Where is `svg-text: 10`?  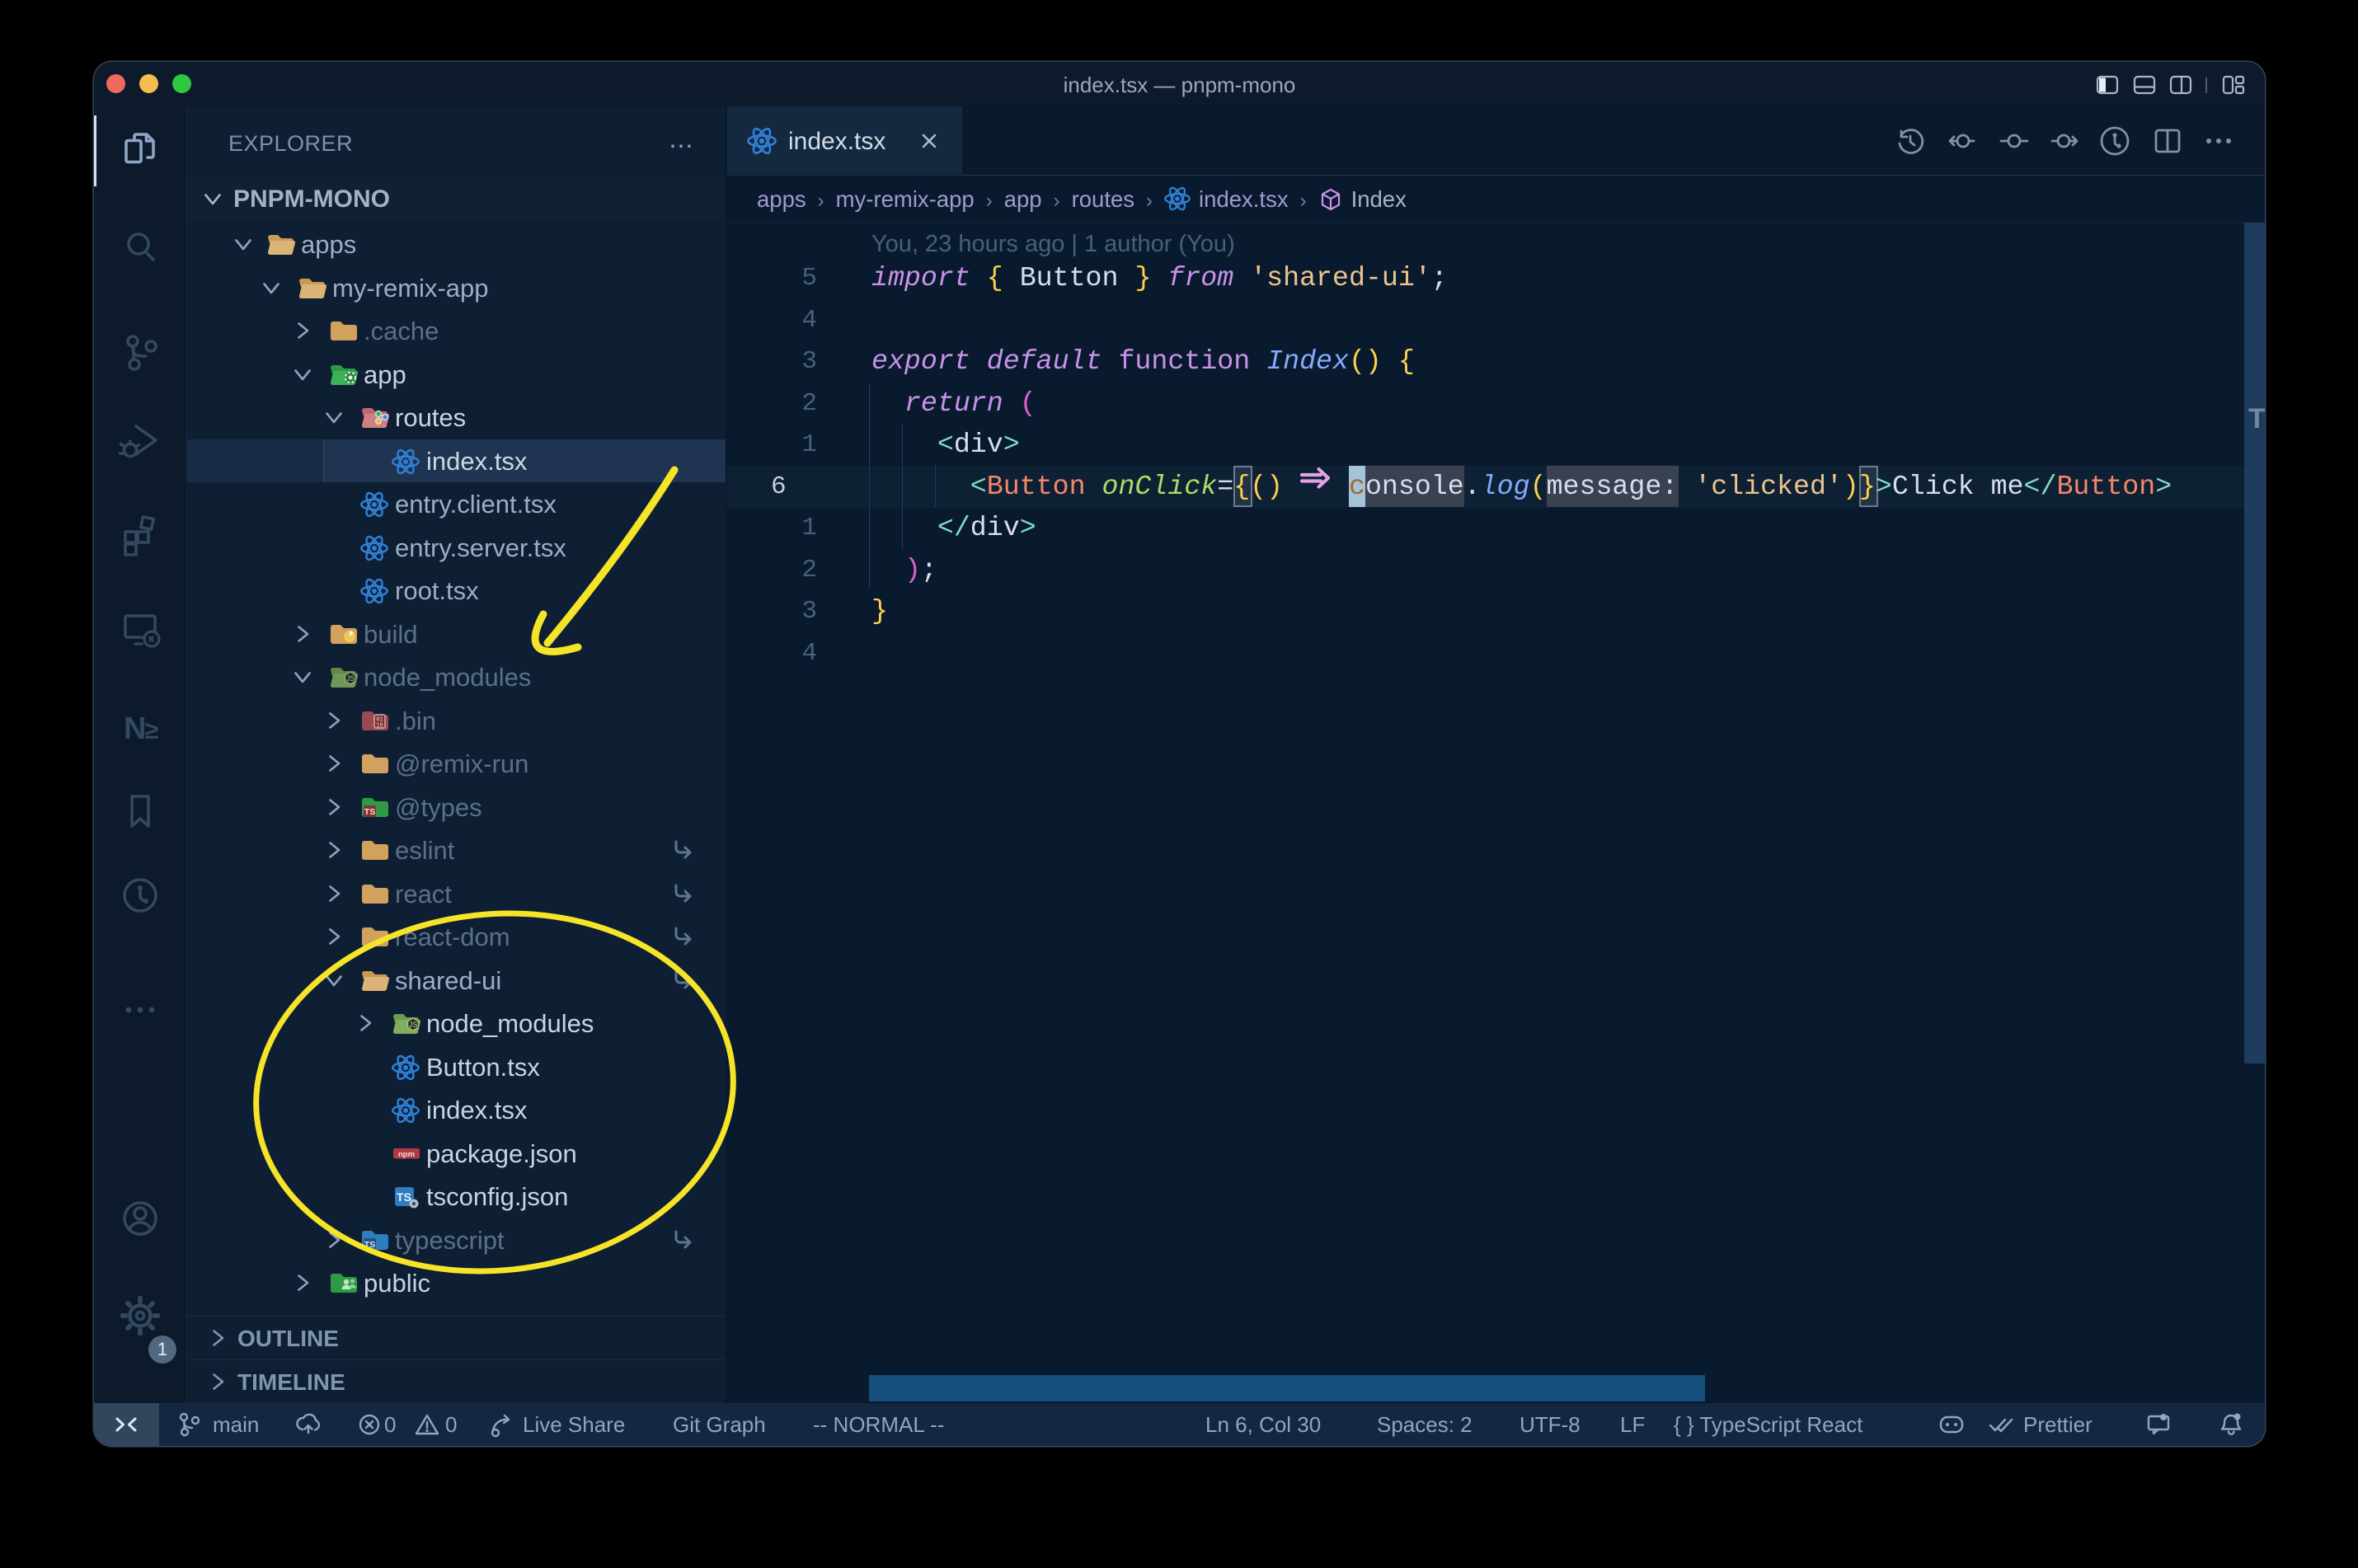 svg-text: 10 is located at coordinates (379, 726).